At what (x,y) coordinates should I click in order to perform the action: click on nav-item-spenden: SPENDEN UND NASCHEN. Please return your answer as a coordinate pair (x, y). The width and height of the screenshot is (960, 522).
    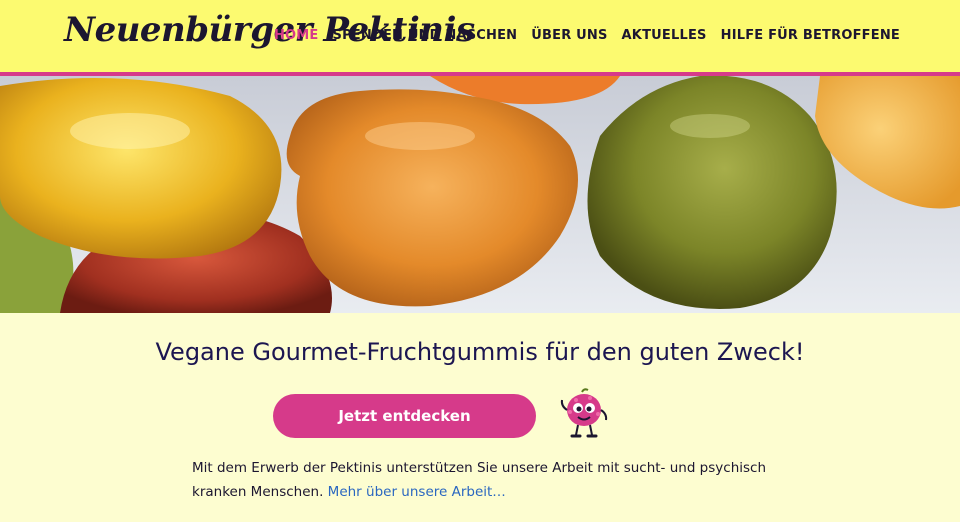
    Looking at the image, I should click on (425, 35).